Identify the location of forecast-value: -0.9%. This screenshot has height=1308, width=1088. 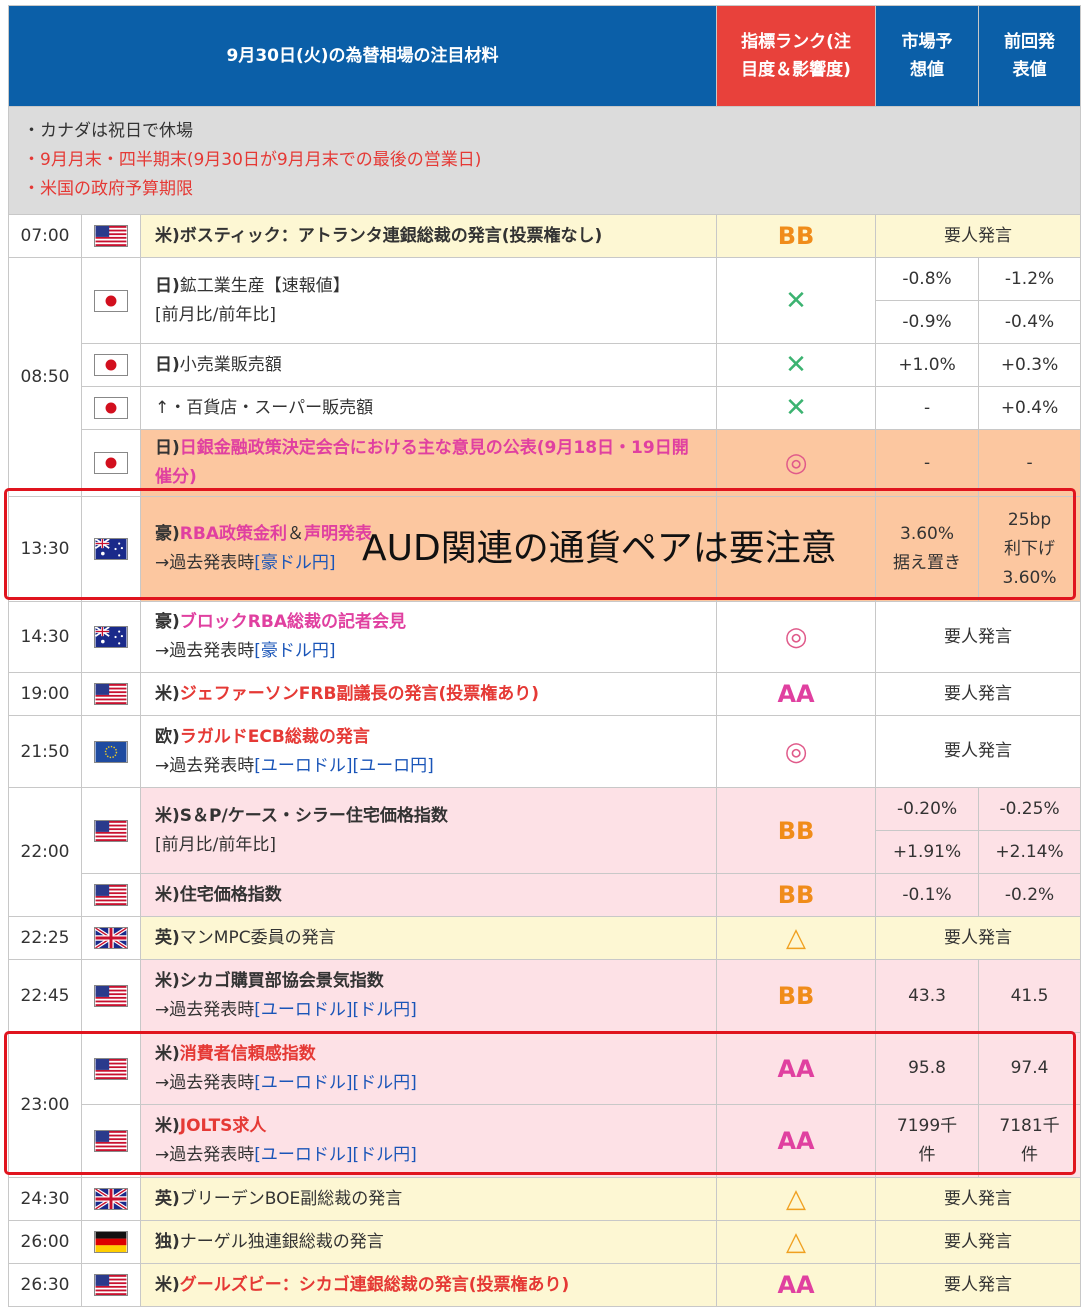
(927, 322).